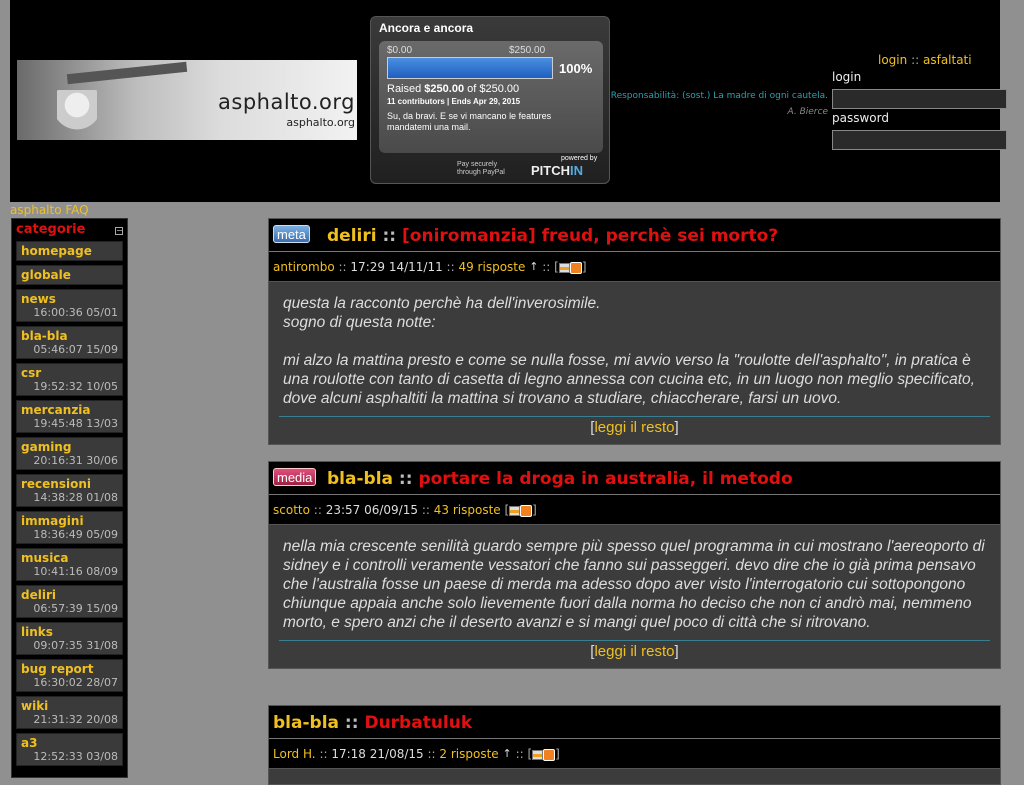 This screenshot has height=785, width=1024. Describe the element at coordinates (294, 754) in the screenshot. I see `post-author-link: Lord H.` at that location.